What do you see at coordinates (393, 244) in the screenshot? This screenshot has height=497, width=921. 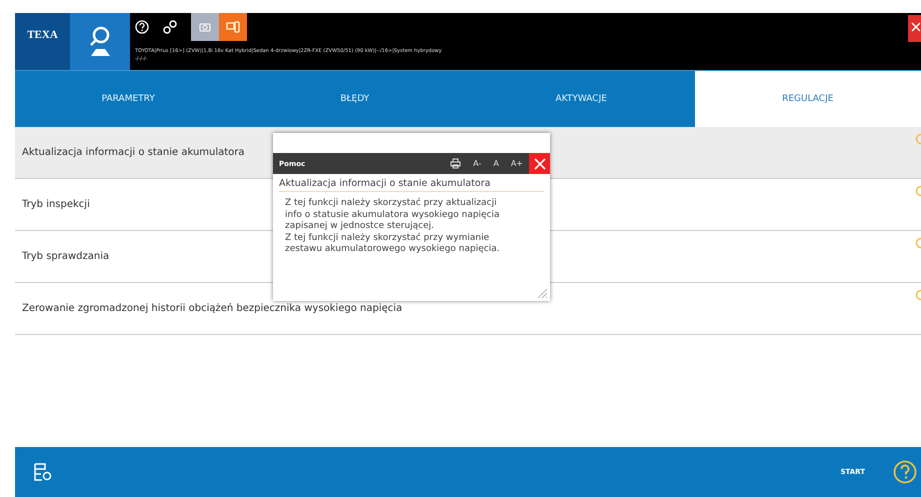 I see `help-text: Z tej funkcji należy skorzystać przy wymianie zestawu akumulatorowego wysokiego napięcia.` at bounding box center [393, 244].